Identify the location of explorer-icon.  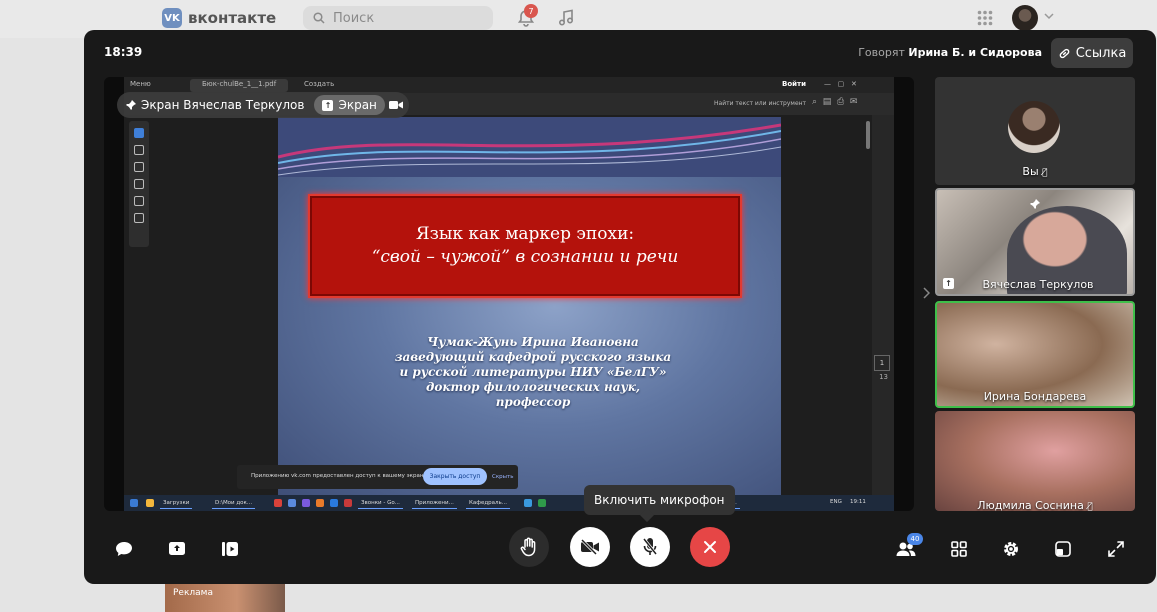
(150, 503).